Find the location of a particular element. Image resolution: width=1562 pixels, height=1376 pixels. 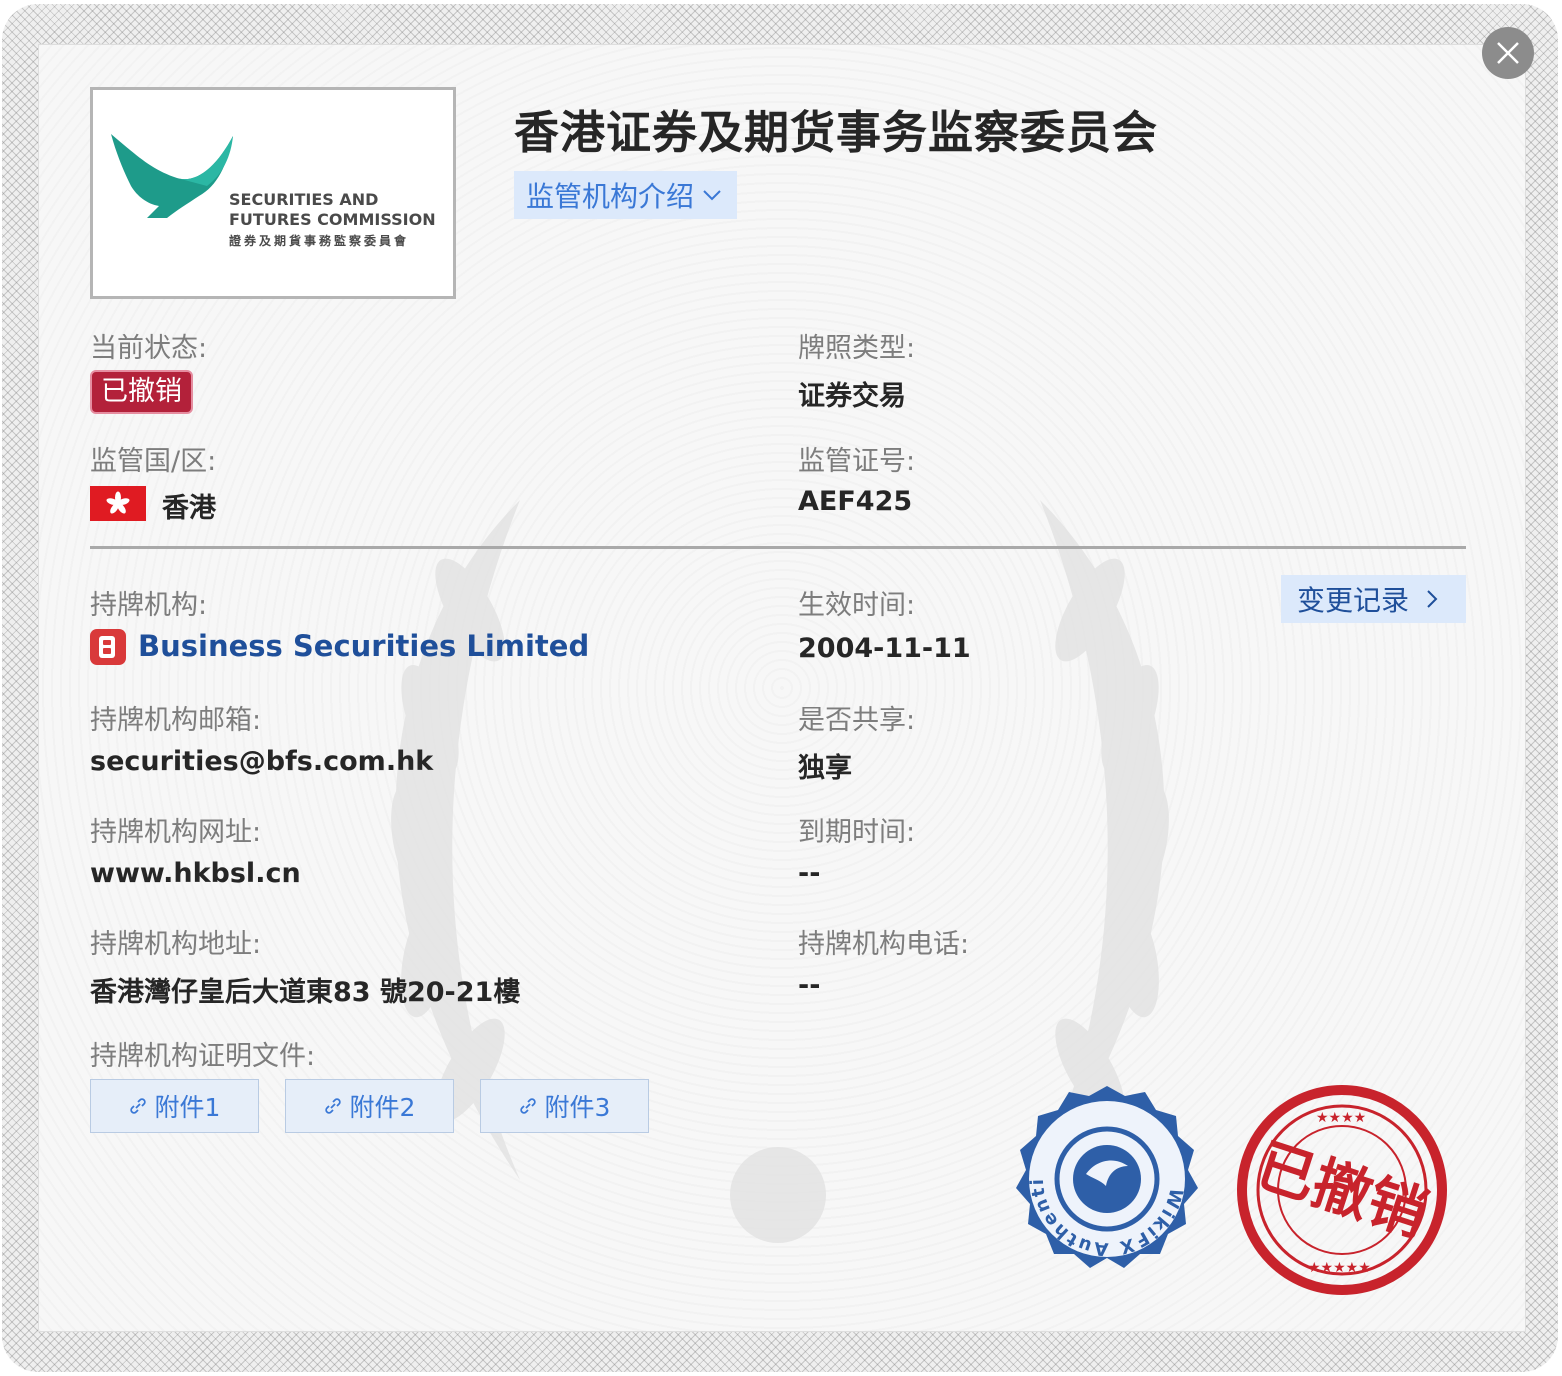

logo-line-1: SECURITIES AND is located at coordinates (304, 199).